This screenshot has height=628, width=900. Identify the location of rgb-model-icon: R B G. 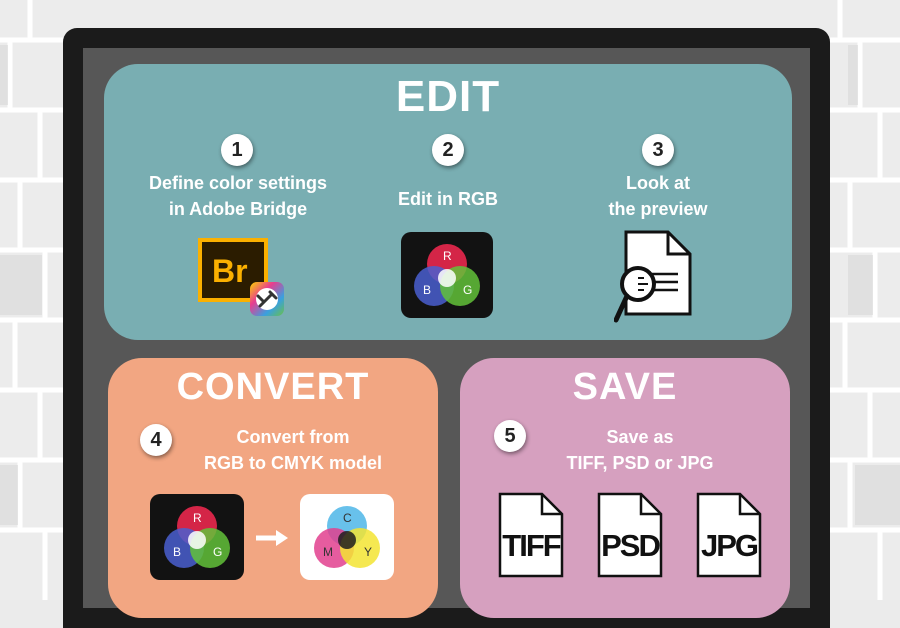
(197, 537).